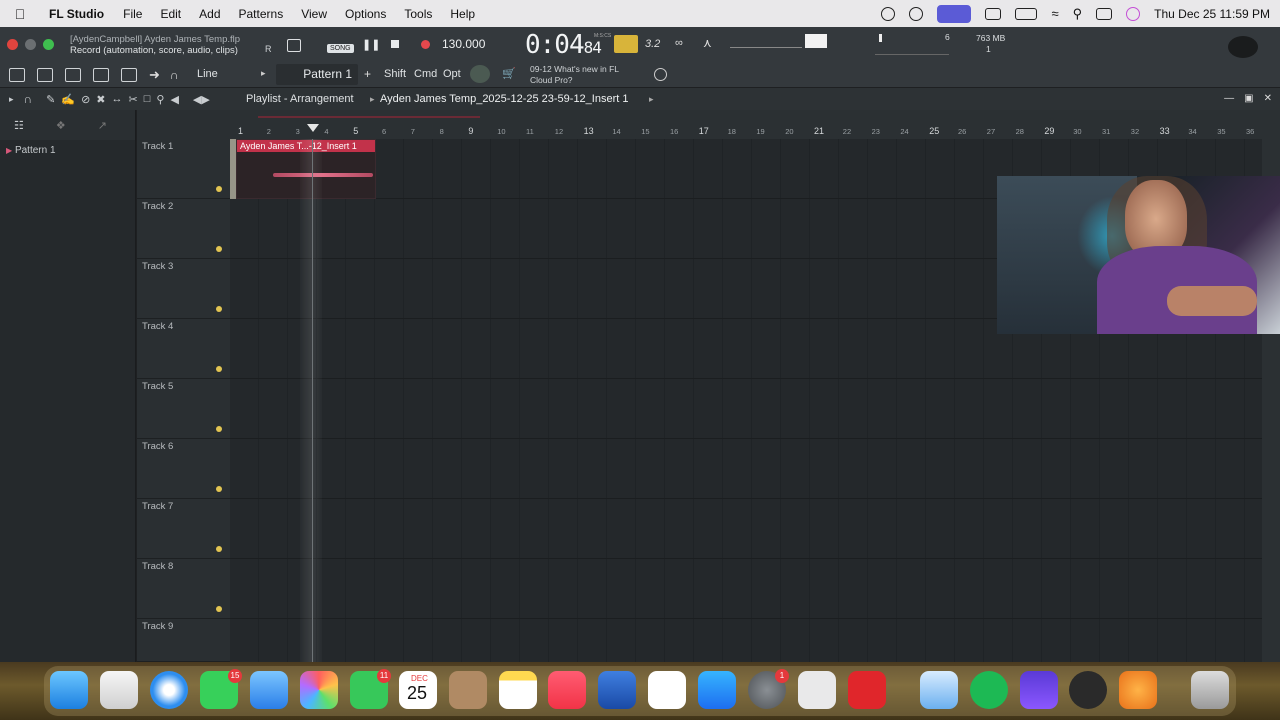  What do you see at coordinates (340, 48) in the screenshot?
I see `song-mode-badge: SONG` at bounding box center [340, 48].